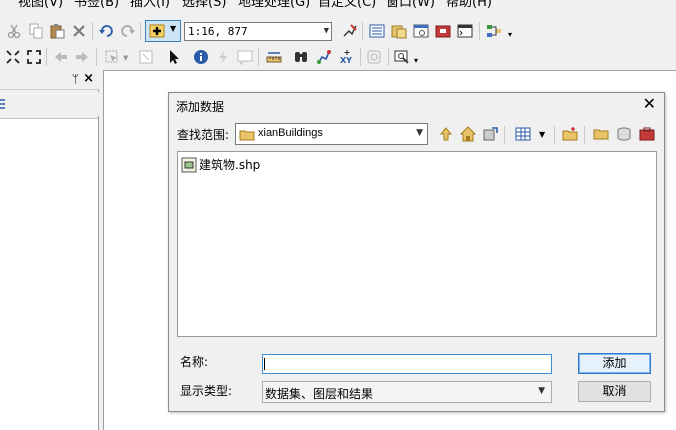 The image size is (676, 430). I want to click on menu-selection: 选择(S), so click(204, 6).